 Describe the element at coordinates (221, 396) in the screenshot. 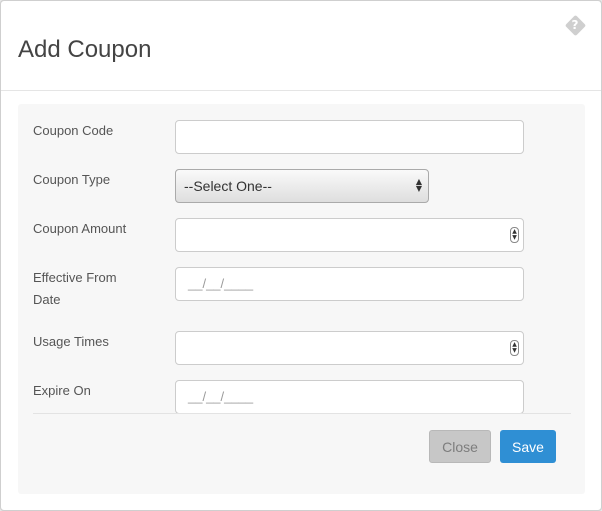

I see `expire-on-placeholder: __/__/____` at that location.